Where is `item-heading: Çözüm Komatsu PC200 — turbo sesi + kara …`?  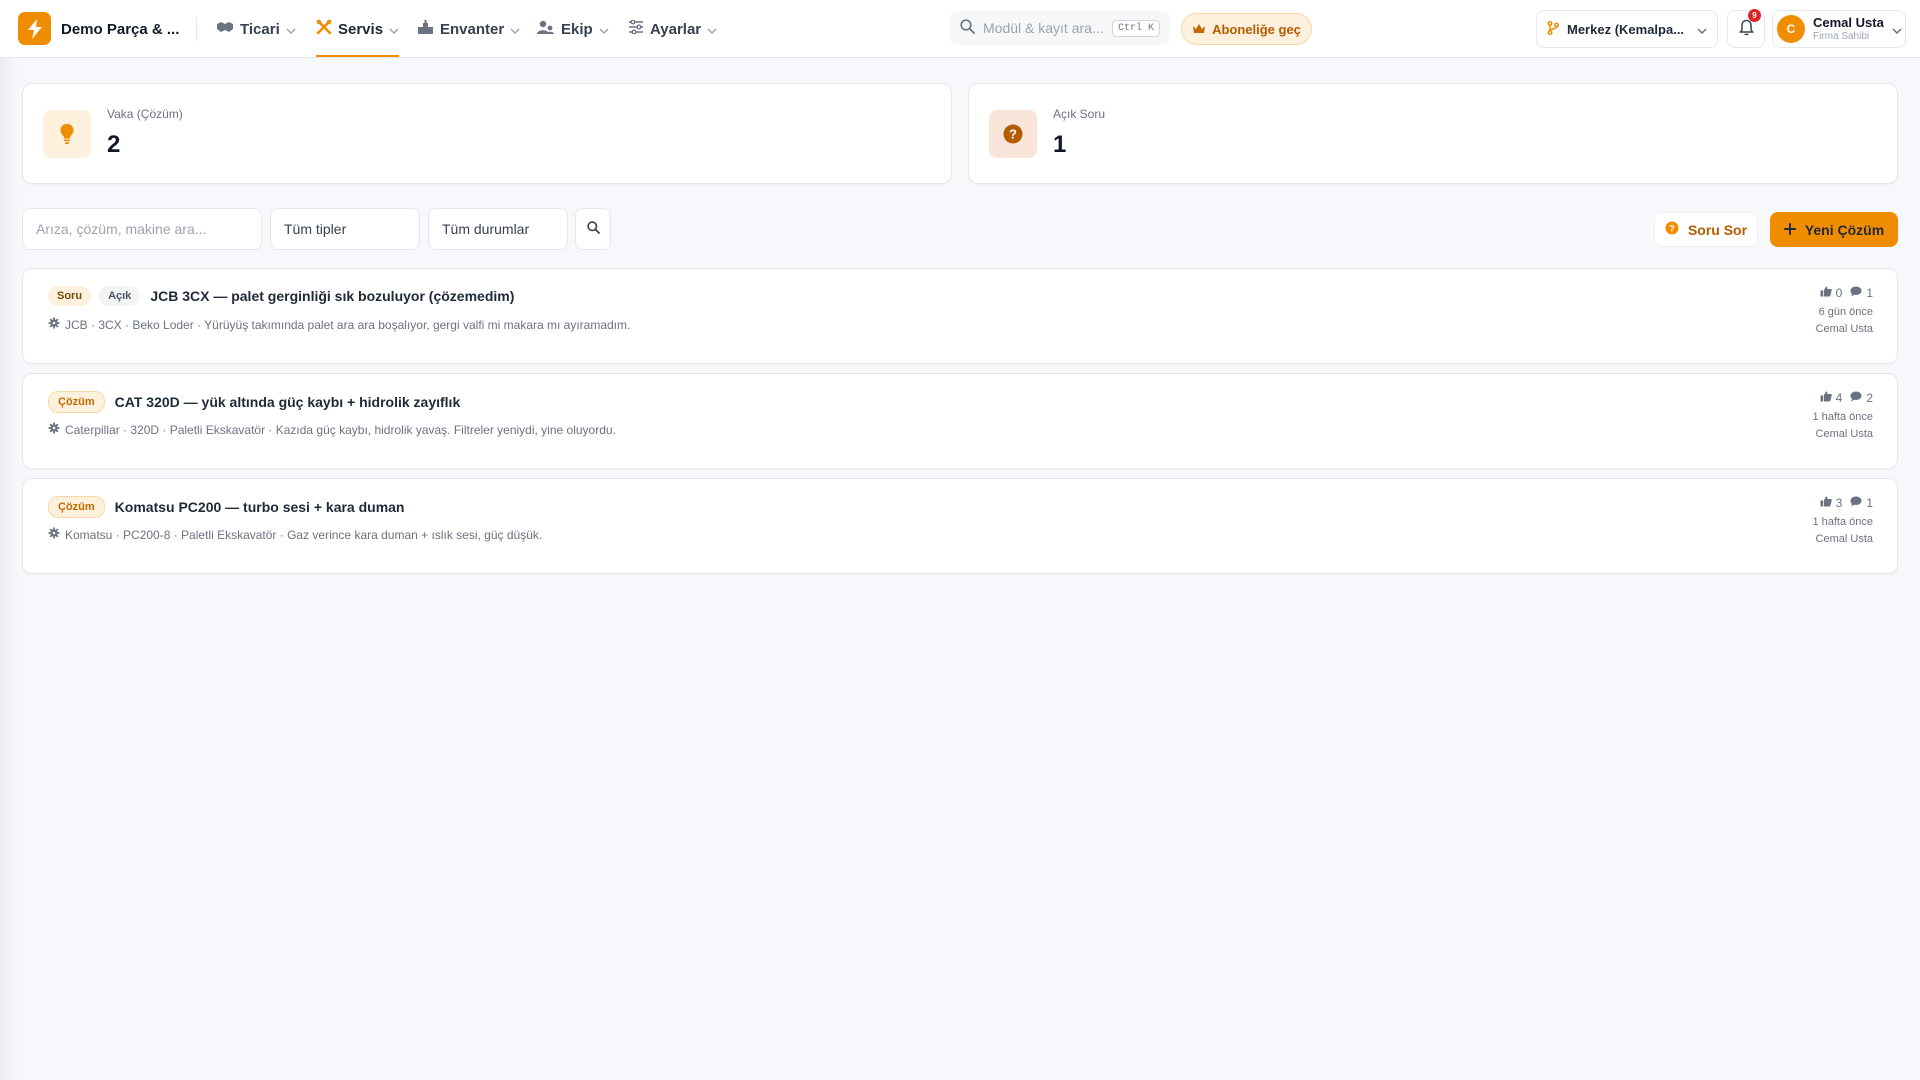 item-heading: Çözüm Komatsu PC200 — turbo sesi + kara … is located at coordinates (226, 507).